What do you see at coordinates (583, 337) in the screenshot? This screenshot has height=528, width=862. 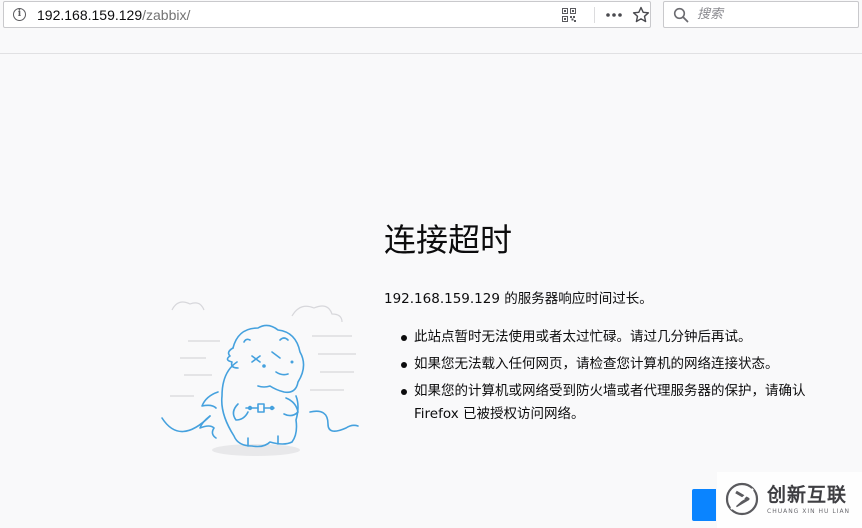 I see `tip-text: 此站点暂时无法使用或者太过忙碌。请过几分钟后再试。` at bounding box center [583, 337].